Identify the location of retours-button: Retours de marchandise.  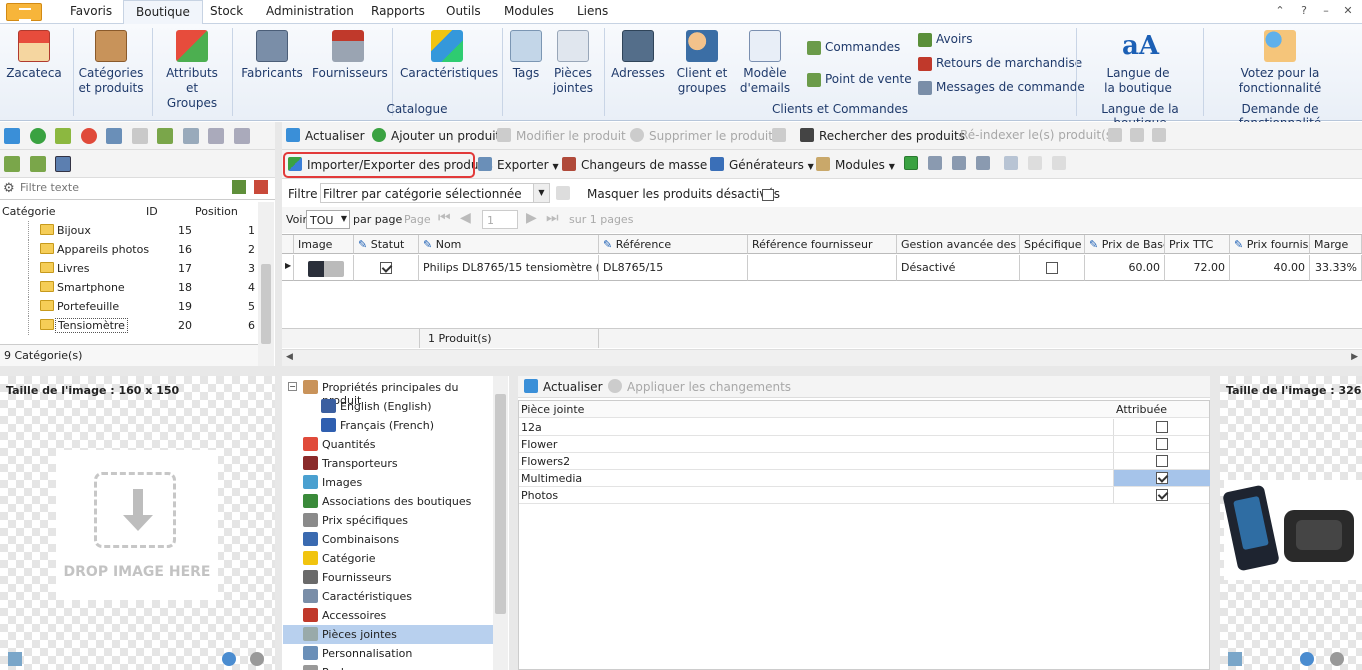
(1000, 63).